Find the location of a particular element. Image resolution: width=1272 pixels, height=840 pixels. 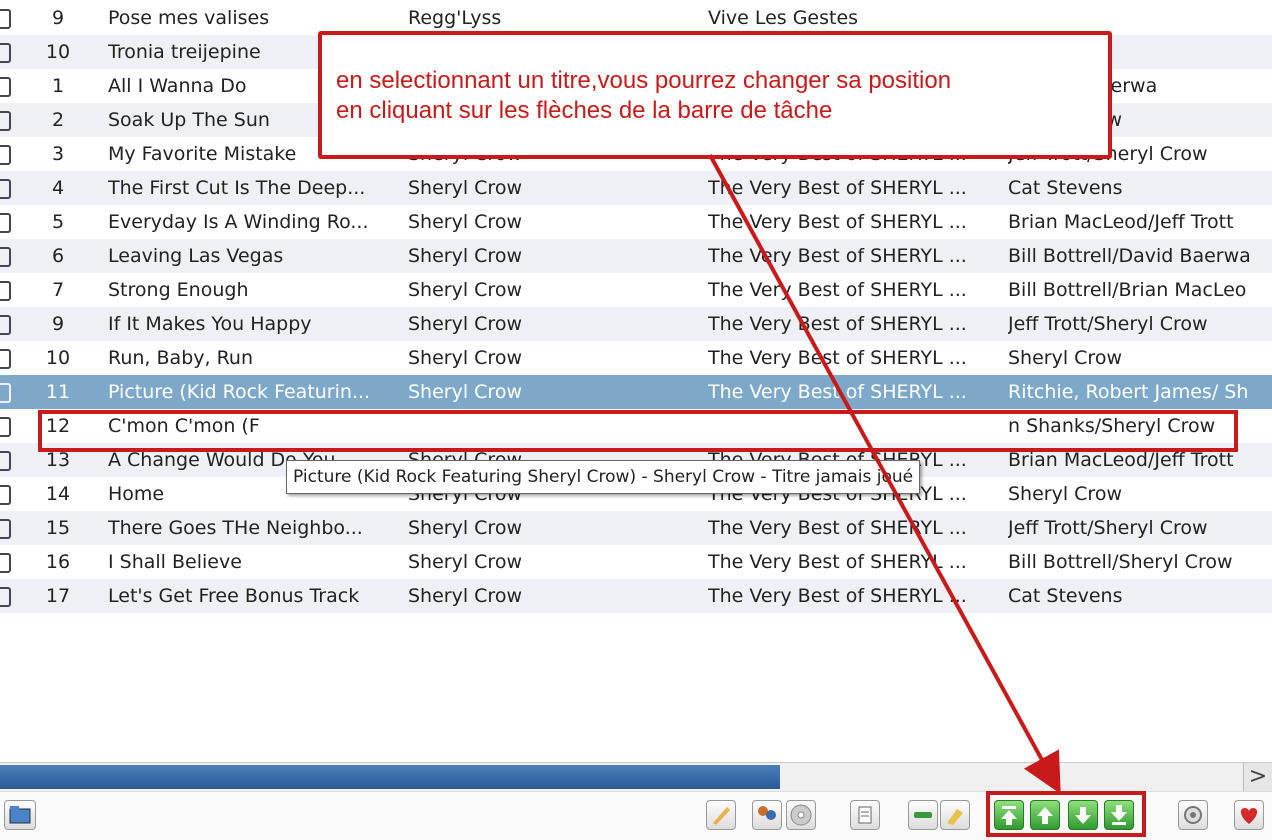

horizontal-scrollbar: > is located at coordinates (636, 776).